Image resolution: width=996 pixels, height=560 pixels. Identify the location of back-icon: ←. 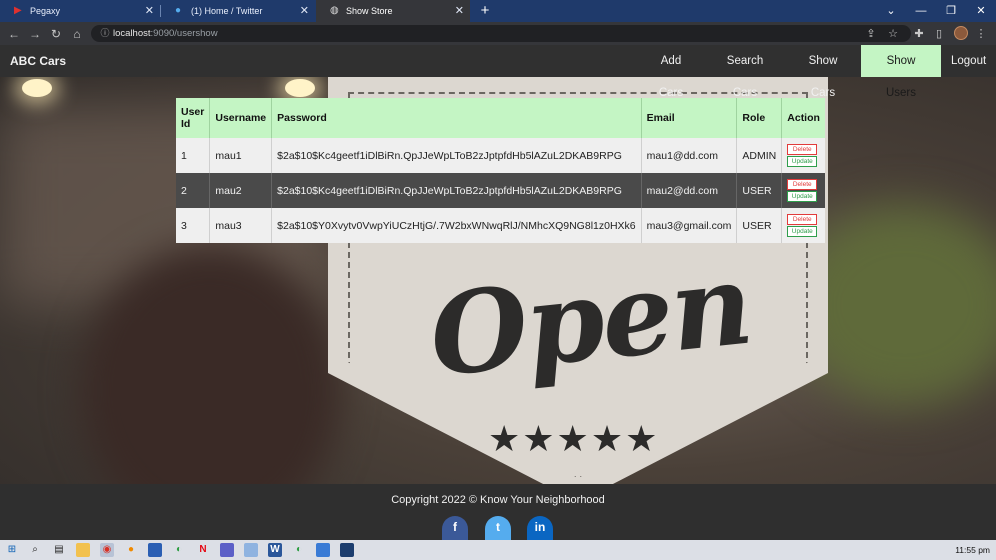
(14, 34).